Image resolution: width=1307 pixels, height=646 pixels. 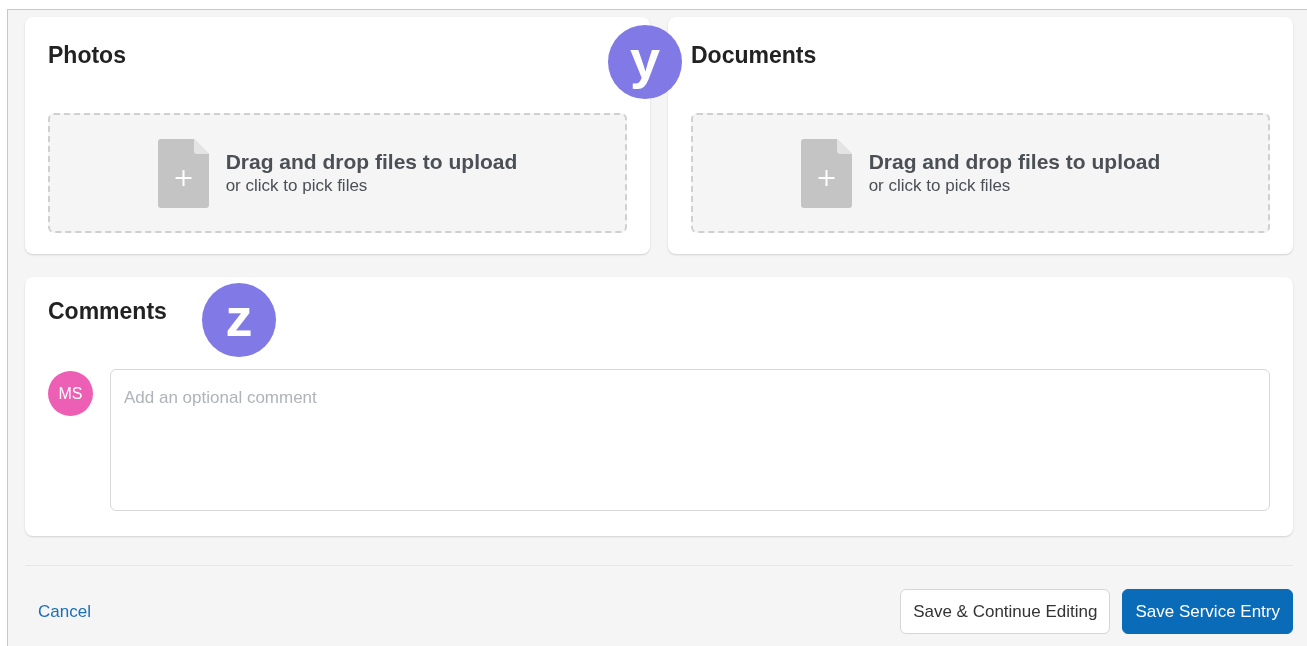 I want to click on card-title: Documents, so click(x=754, y=55).